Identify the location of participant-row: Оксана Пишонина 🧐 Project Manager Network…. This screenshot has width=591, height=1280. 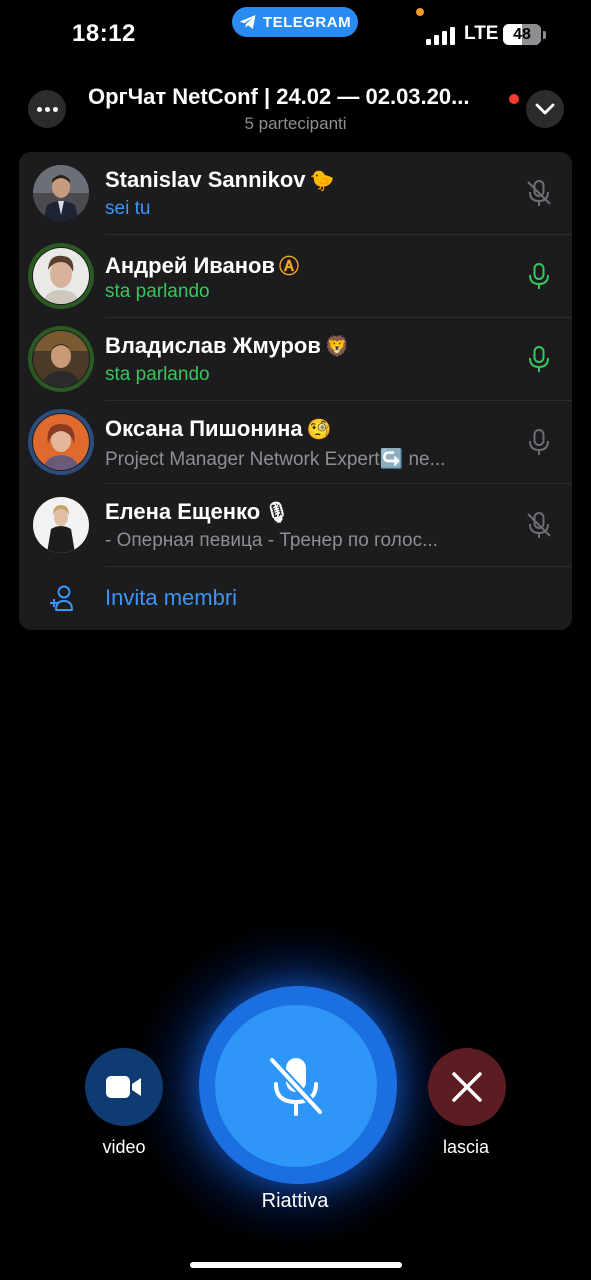
(295, 442).